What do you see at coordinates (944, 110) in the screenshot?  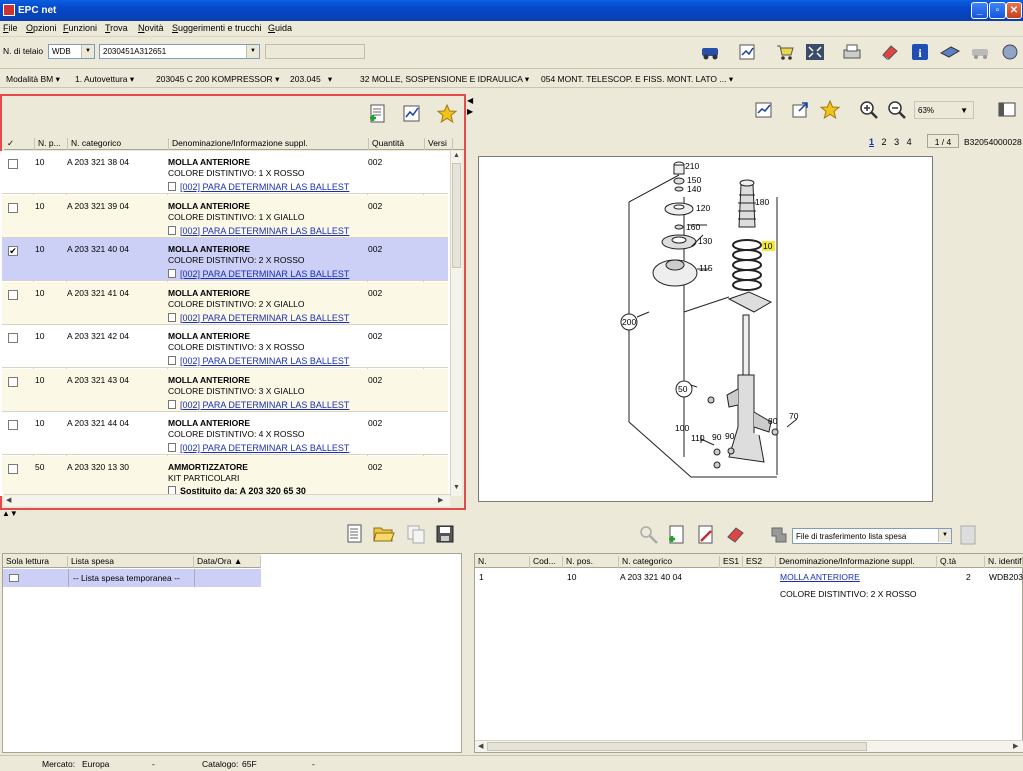 I see `zoom-select: 63% ▼` at bounding box center [944, 110].